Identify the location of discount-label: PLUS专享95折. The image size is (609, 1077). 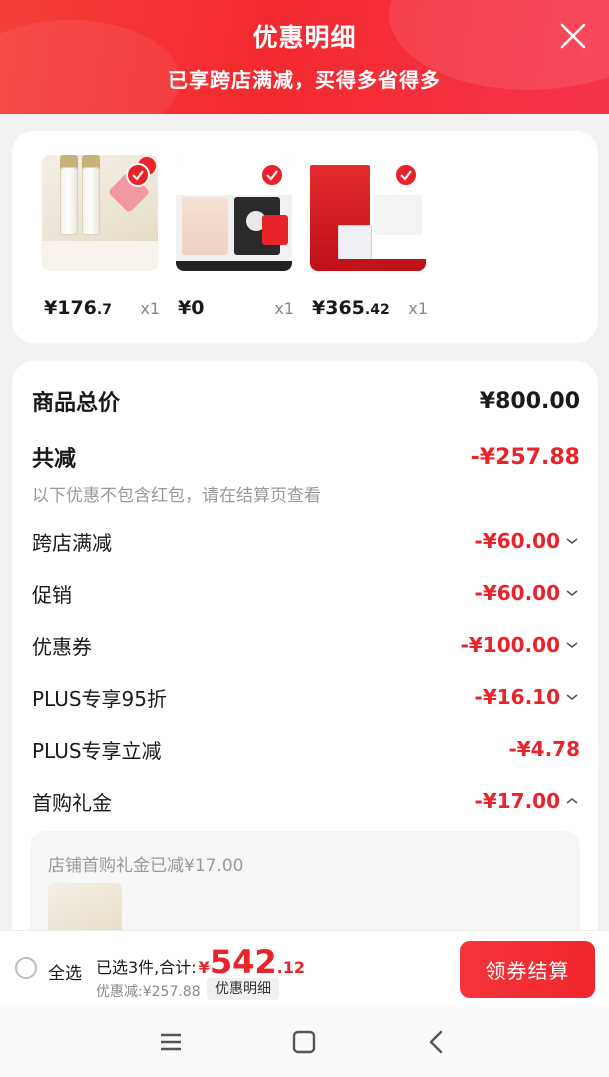
(99, 698).